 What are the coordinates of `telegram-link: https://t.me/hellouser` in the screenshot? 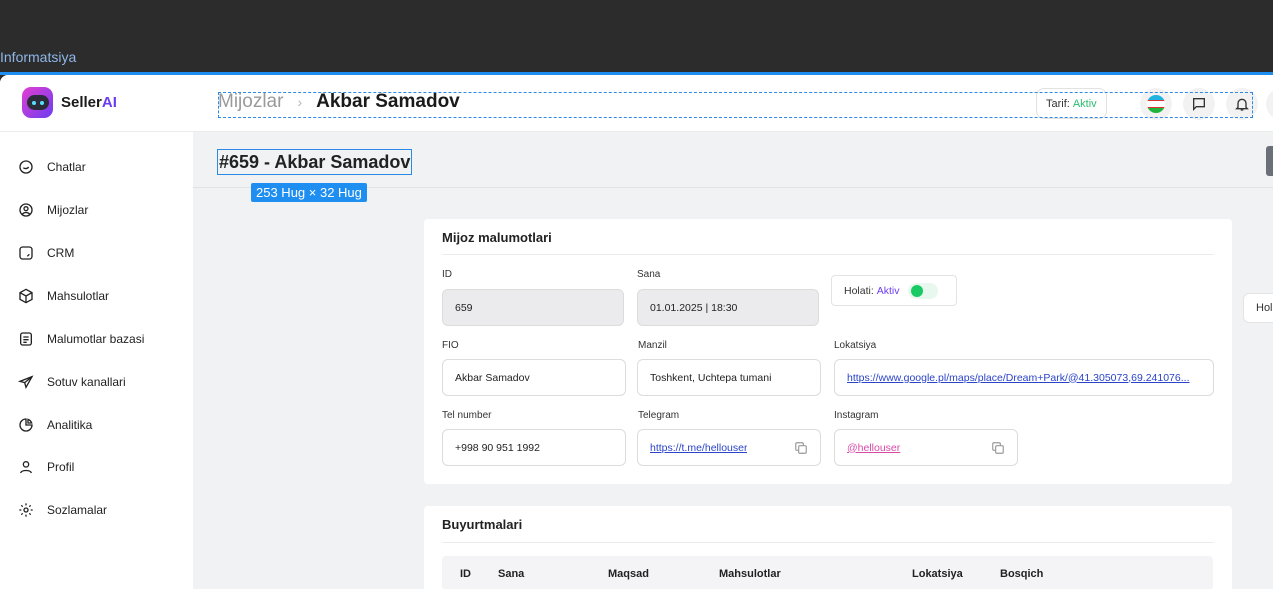 It's located at (698, 448).